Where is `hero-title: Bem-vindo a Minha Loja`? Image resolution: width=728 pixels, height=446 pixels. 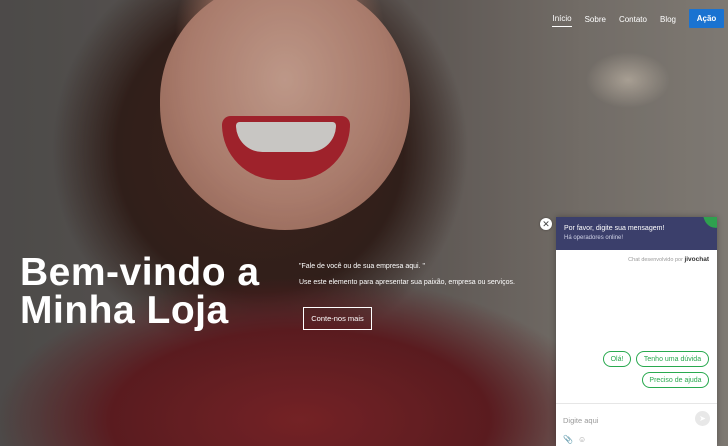
hero-title: Bem-vindo a Minha Loja is located at coordinates (150, 291).